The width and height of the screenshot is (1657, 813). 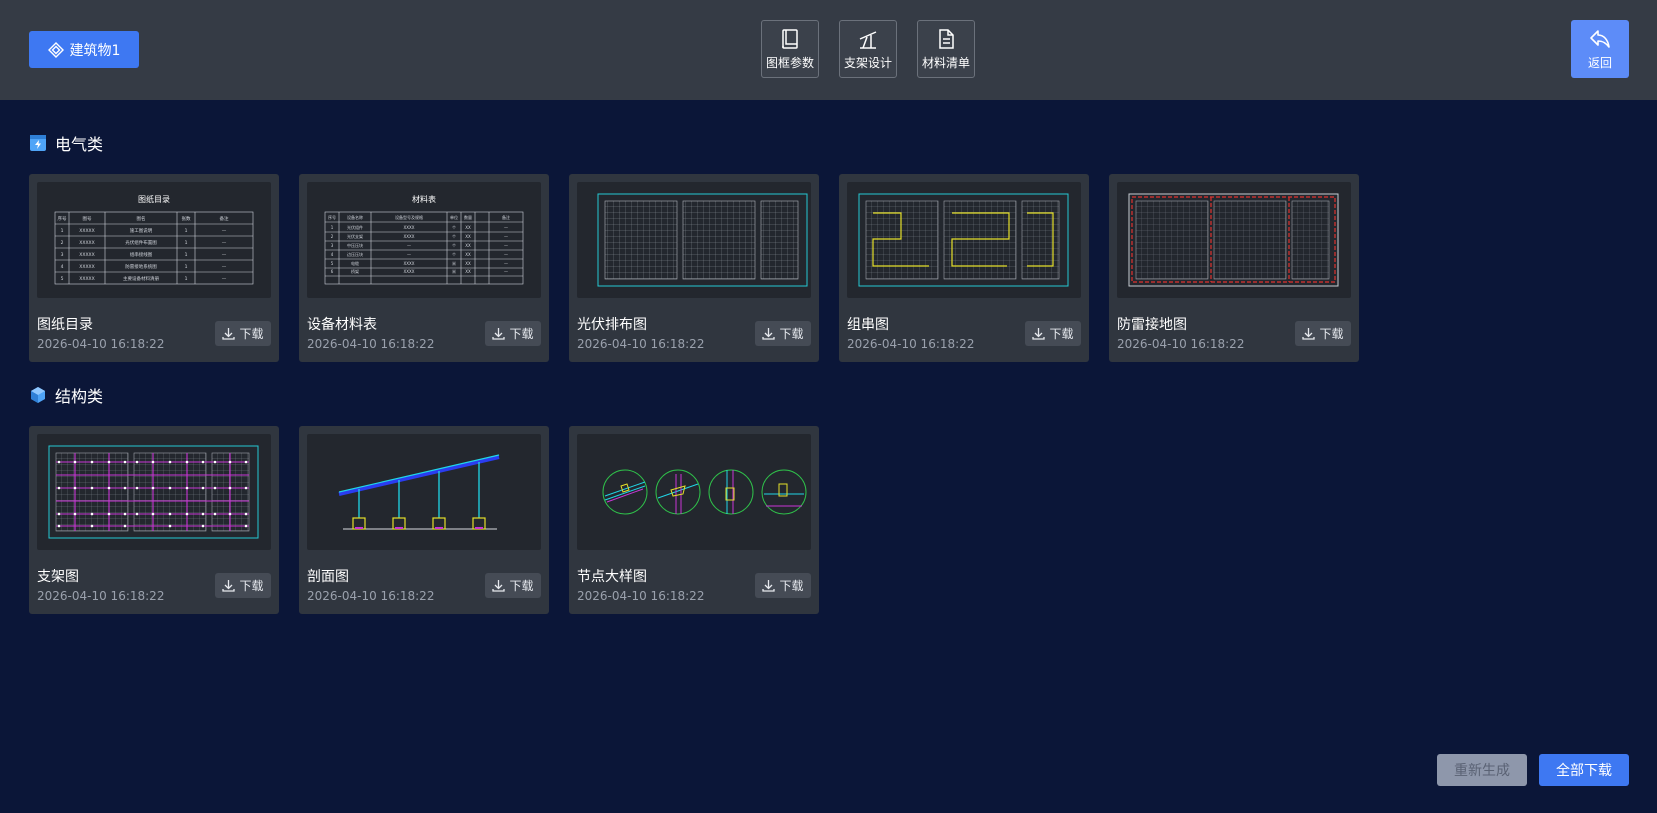 I want to click on frame-params-button: 图框参数, so click(x=790, y=49).